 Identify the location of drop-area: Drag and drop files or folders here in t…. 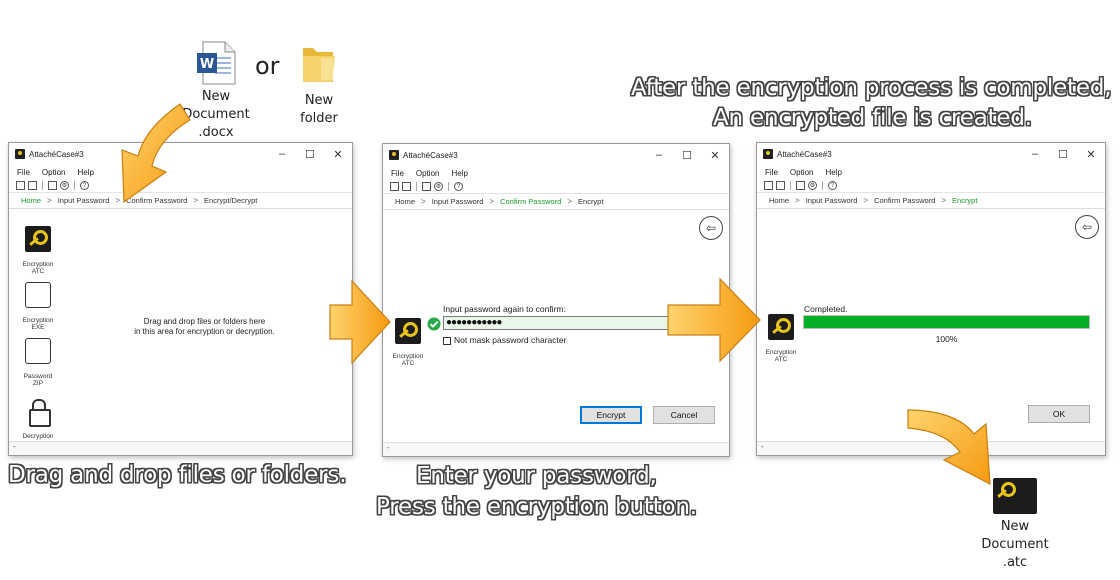
(204, 324).